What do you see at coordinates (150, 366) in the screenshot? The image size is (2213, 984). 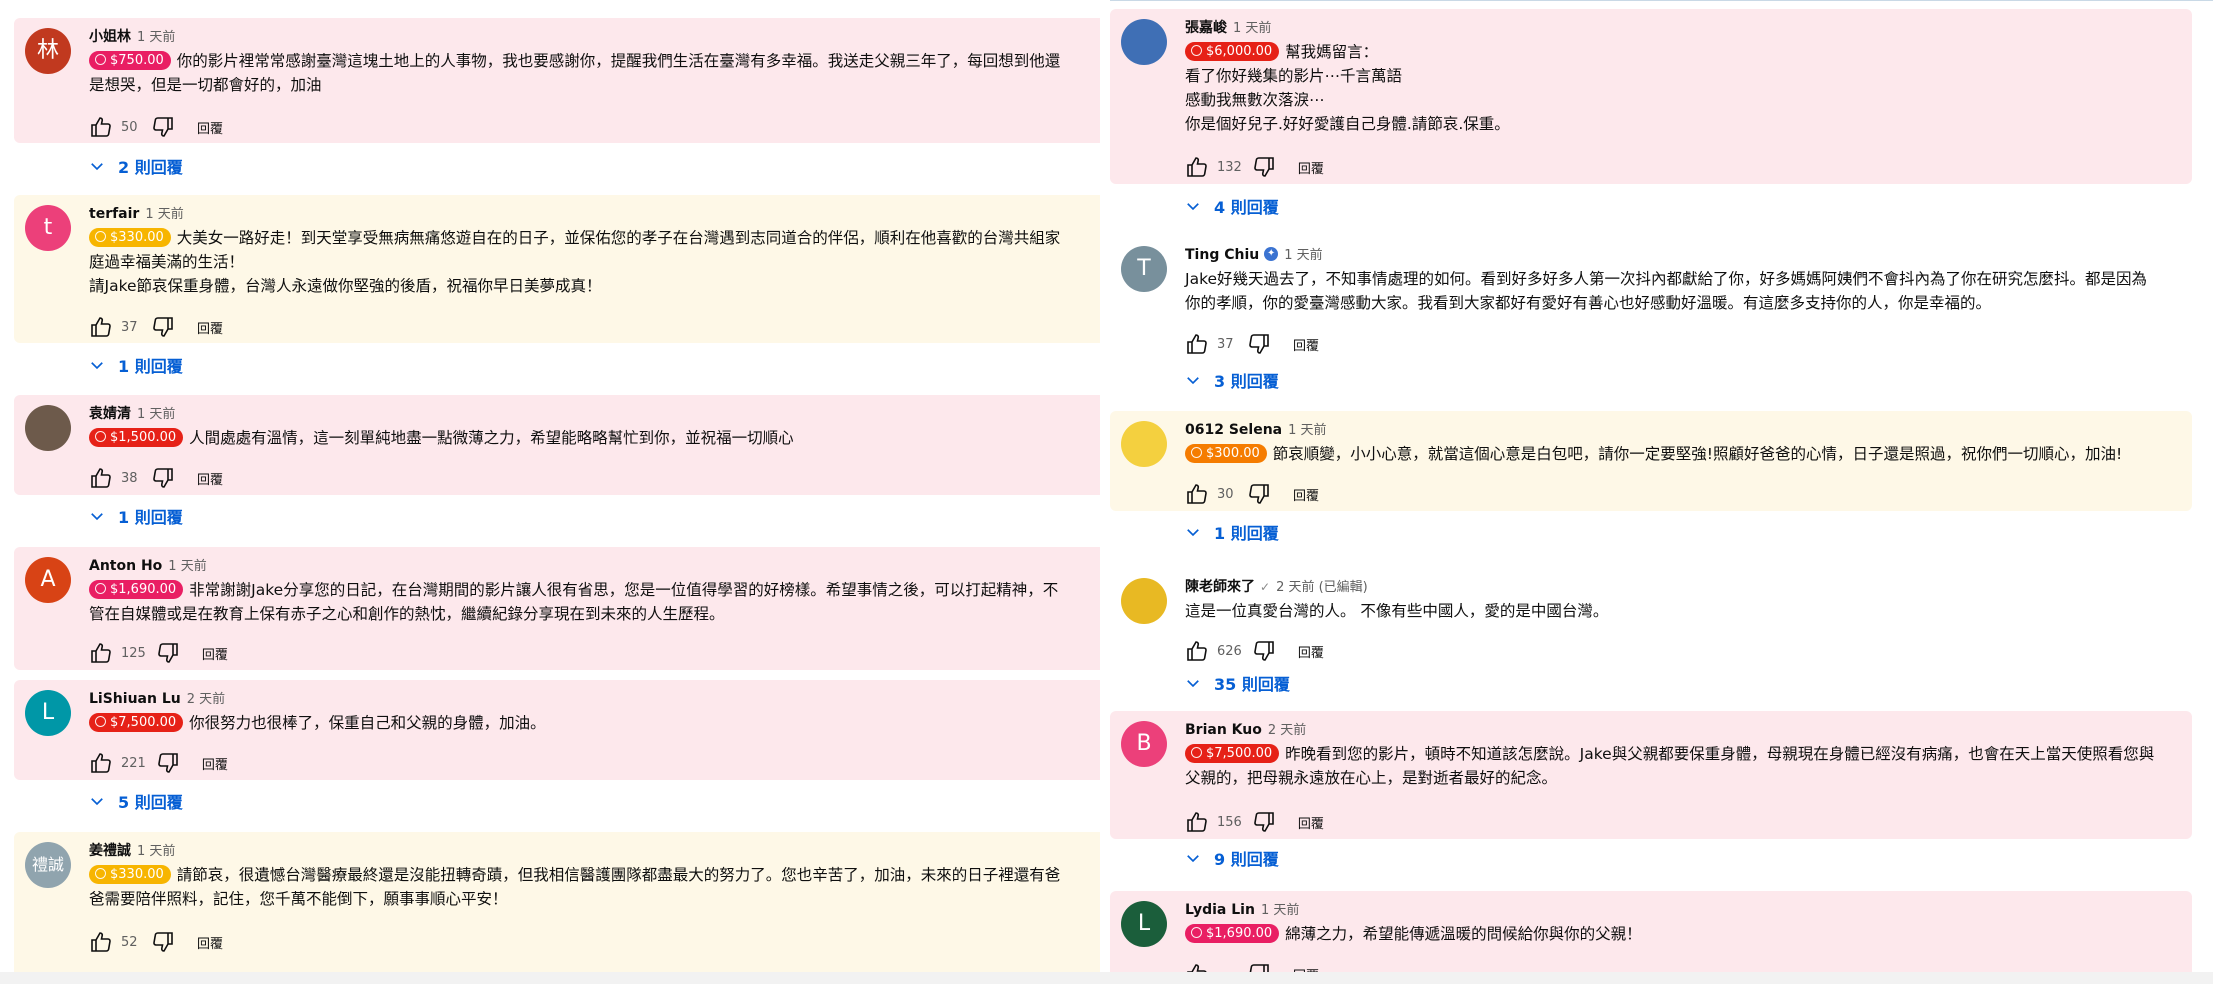 I see `replies-count: 1 則回覆` at bounding box center [150, 366].